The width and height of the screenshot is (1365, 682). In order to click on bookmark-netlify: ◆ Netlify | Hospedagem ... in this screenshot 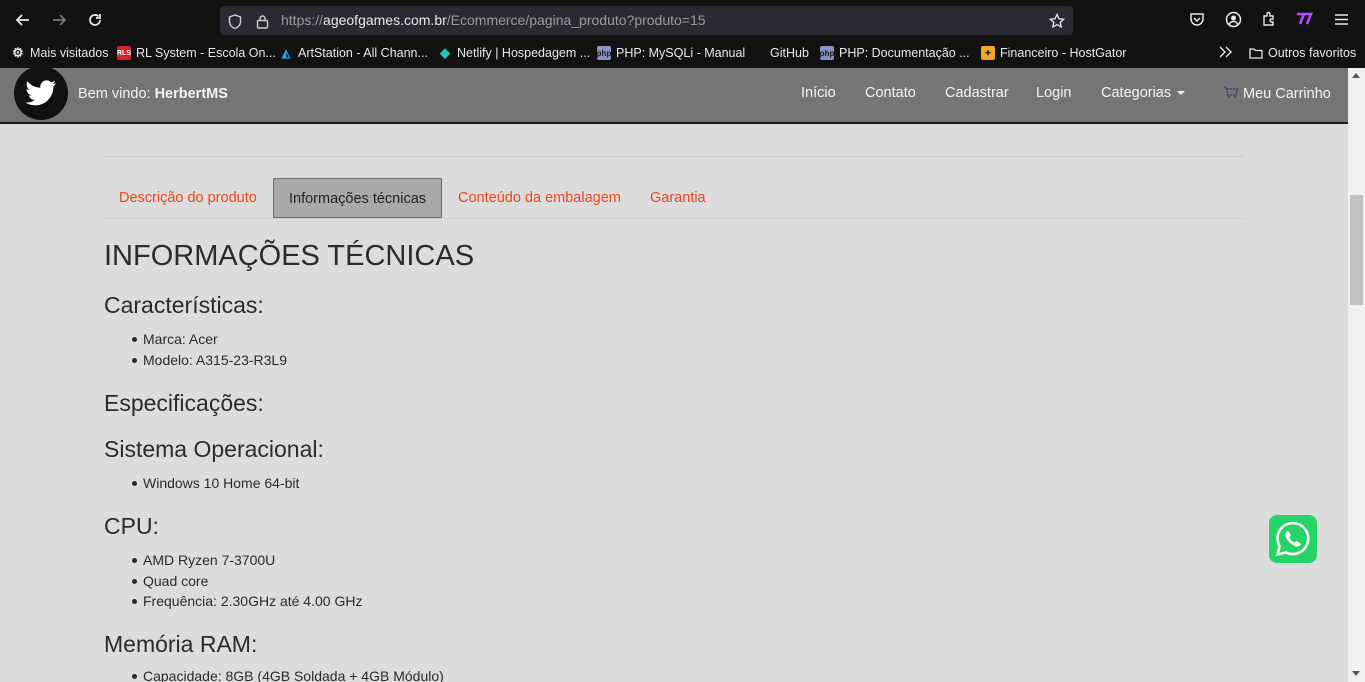, I will do `click(514, 52)`.